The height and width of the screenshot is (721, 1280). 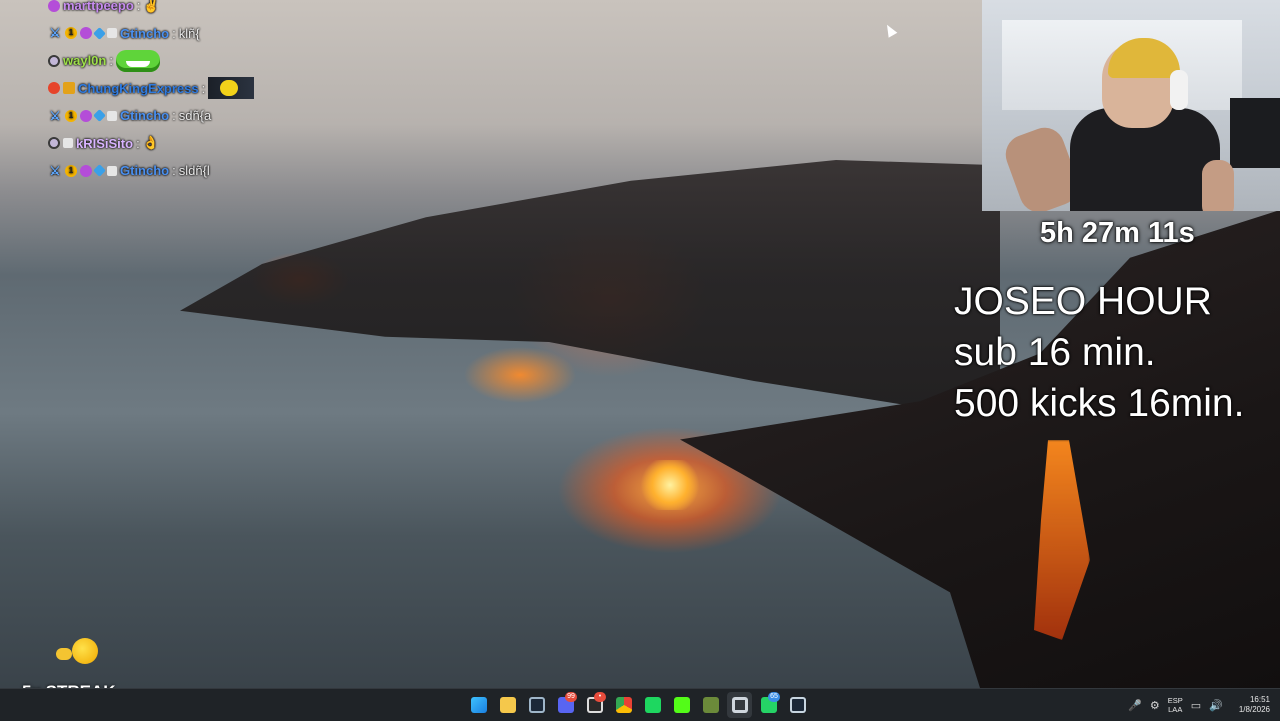 I want to click on chat-message: sdñ{a, so click(x=195, y=116).